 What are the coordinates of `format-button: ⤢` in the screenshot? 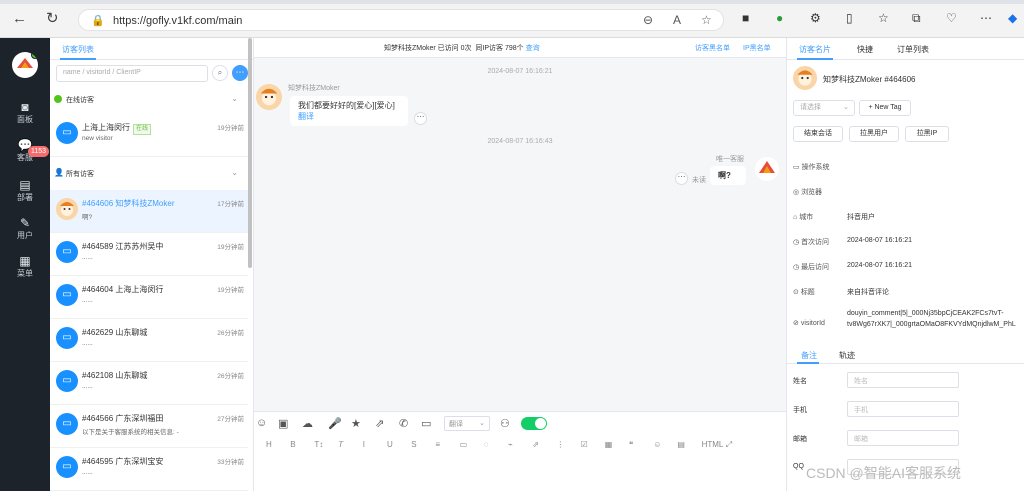 It's located at (729, 445).